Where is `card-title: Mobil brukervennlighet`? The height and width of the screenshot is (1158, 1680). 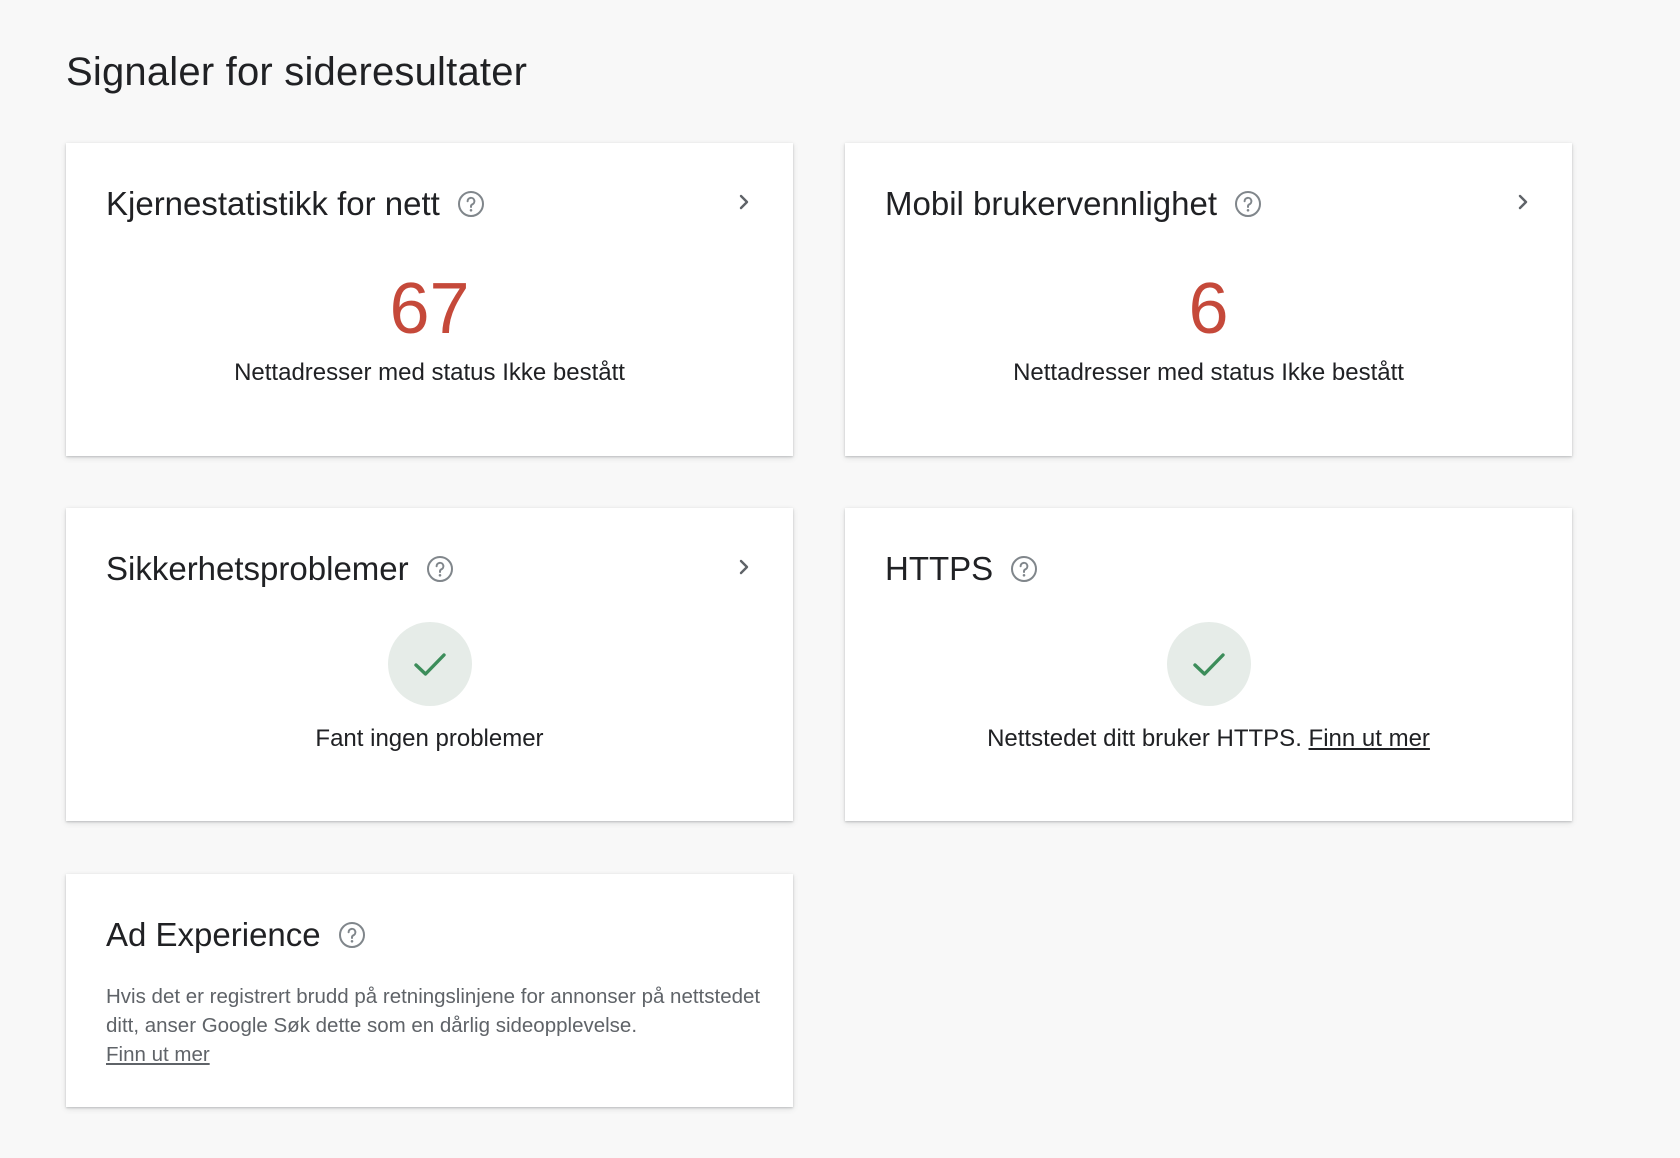
card-title: Mobil brukervennlighet is located at coordinates (1051, 203).